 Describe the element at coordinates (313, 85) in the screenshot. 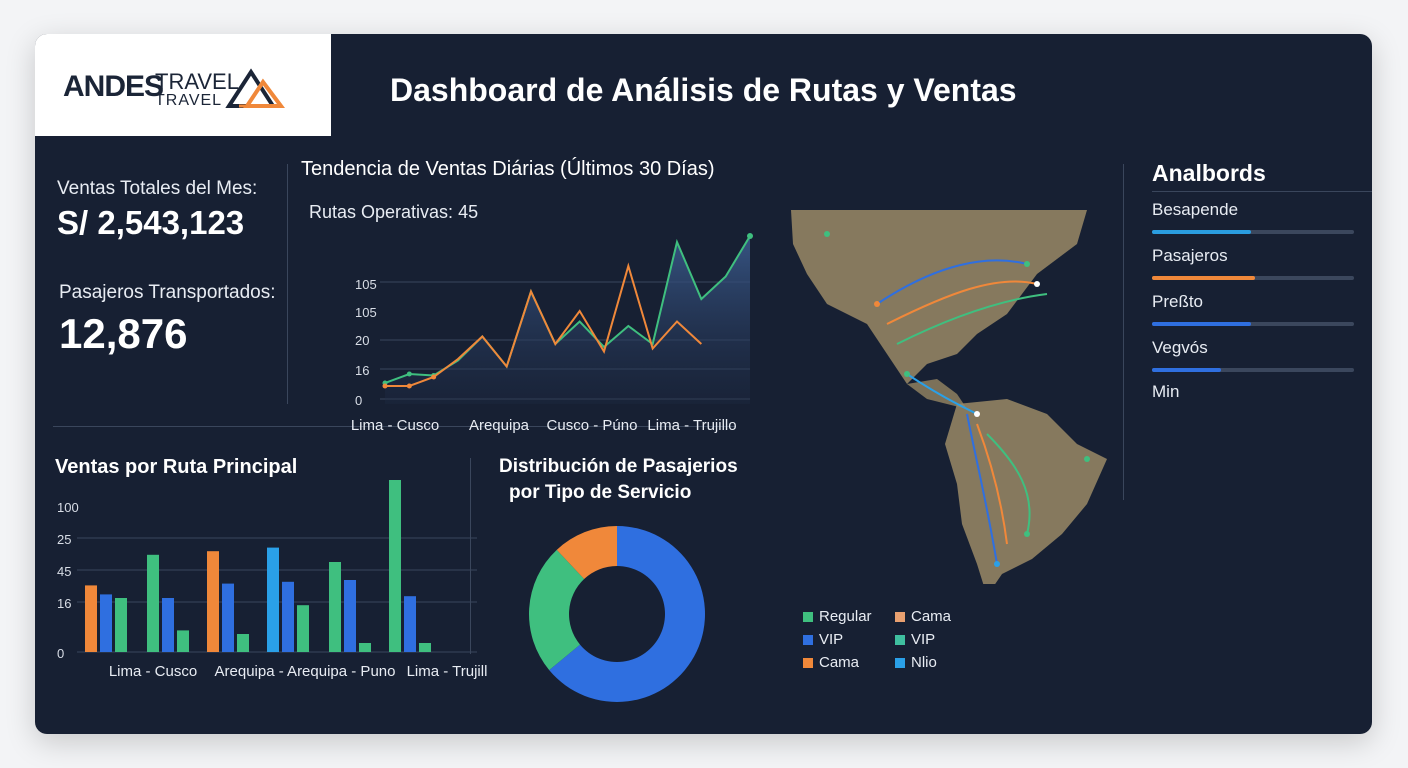

I see `logo-slant` at that location.